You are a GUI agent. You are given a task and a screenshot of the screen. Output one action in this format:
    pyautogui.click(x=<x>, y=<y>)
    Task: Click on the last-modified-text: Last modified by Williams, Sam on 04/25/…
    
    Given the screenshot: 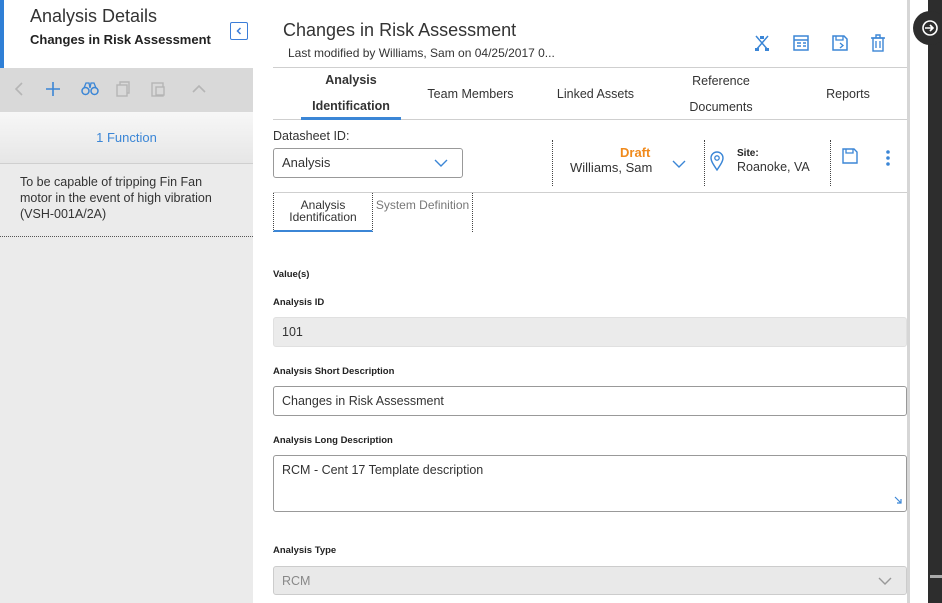 What is the action you would take?
    pyautogui.click(x=421, y=53)
    